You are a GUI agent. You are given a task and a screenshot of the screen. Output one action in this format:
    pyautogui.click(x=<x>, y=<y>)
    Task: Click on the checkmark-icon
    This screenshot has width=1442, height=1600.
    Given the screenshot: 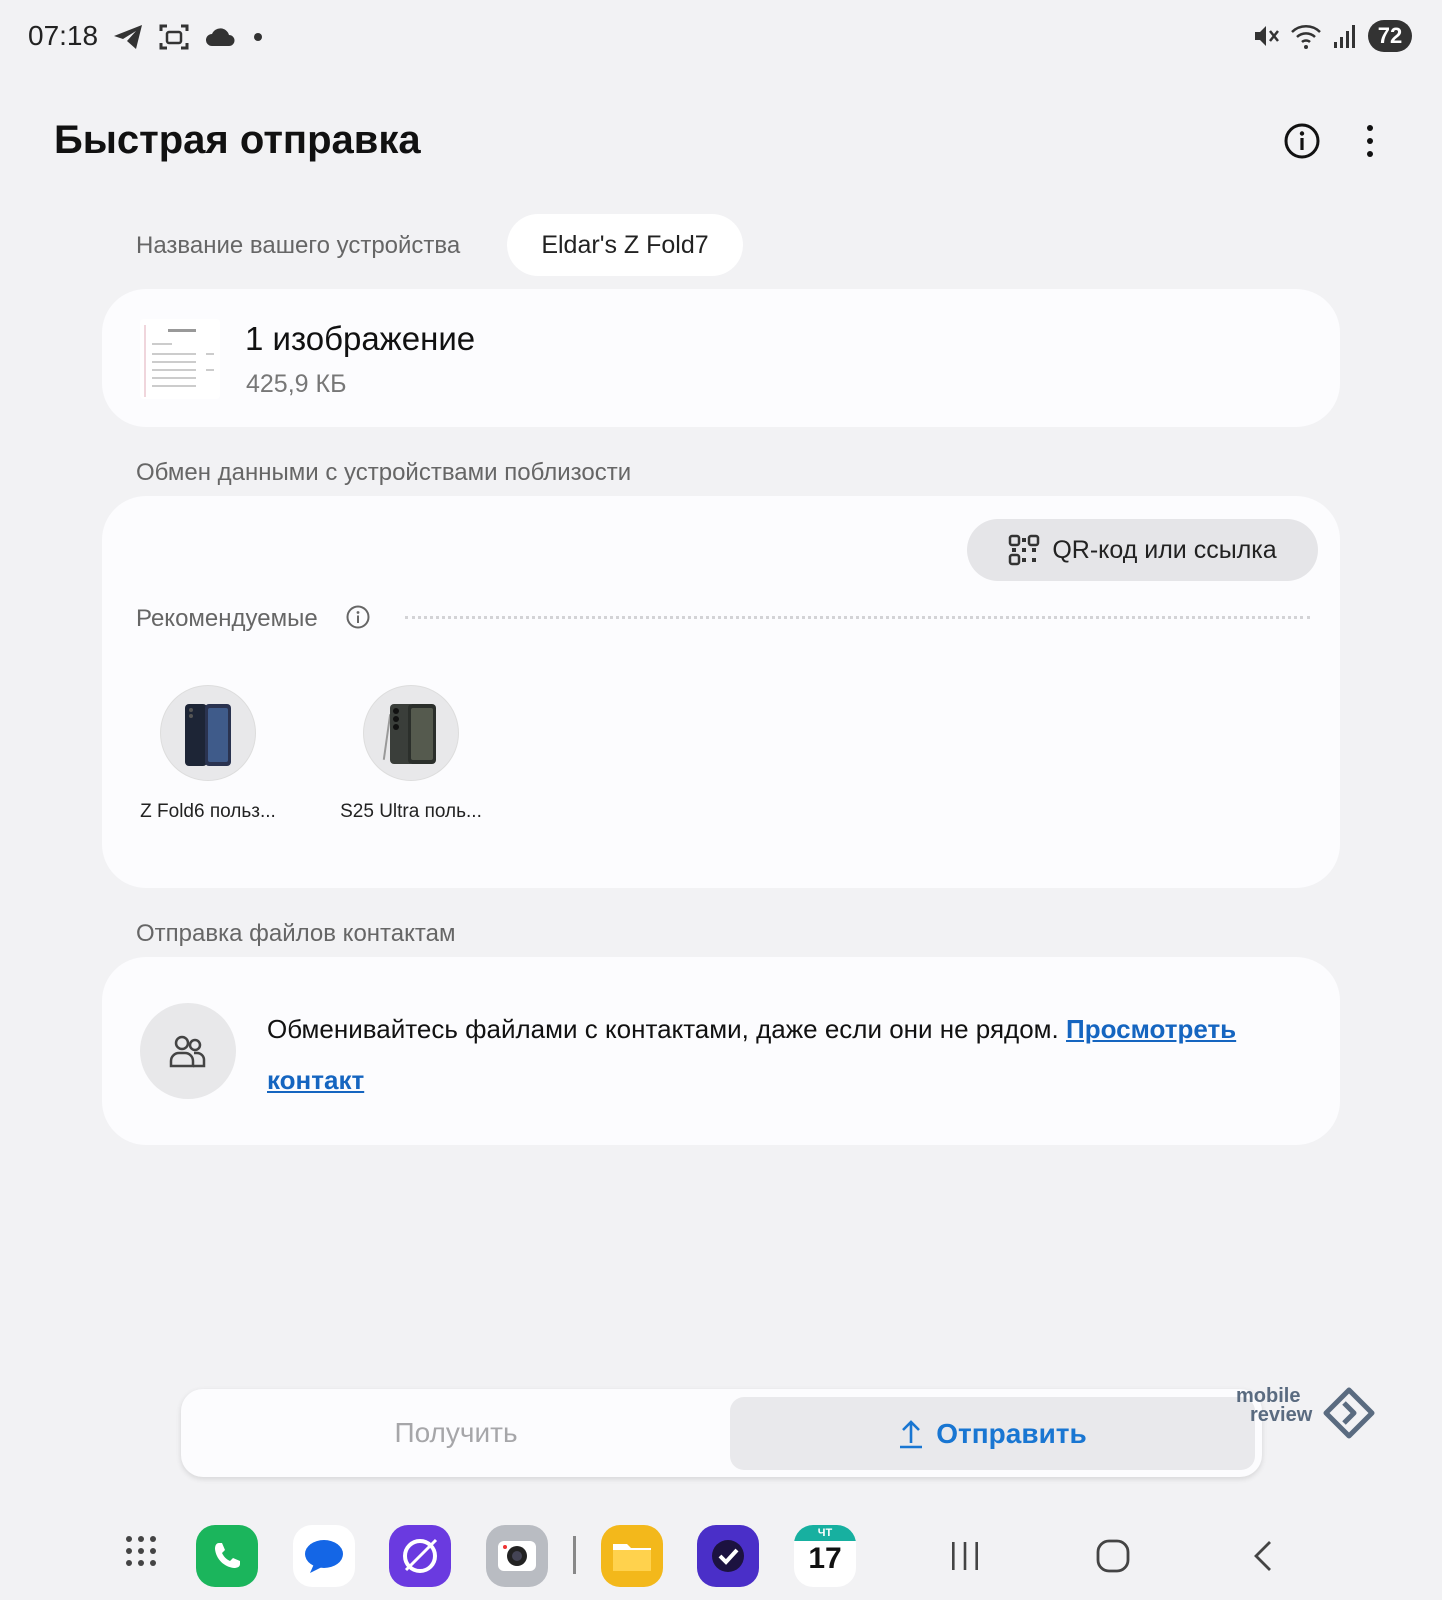 What is the action you would take?
    pyautogui.click(x=728, y=1556)
    